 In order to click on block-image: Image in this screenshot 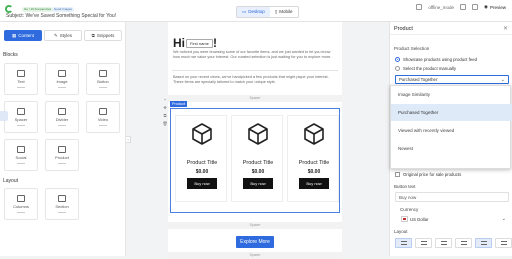, I will do `click(62, 79)`.